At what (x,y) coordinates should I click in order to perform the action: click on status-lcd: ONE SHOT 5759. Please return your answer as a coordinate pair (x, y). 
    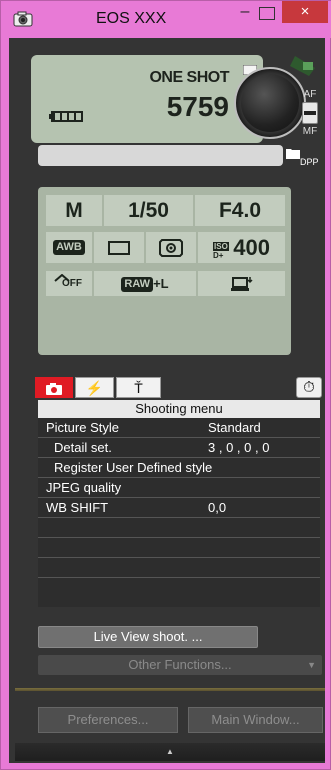
    Looking at the image, I should click on (147, 99).